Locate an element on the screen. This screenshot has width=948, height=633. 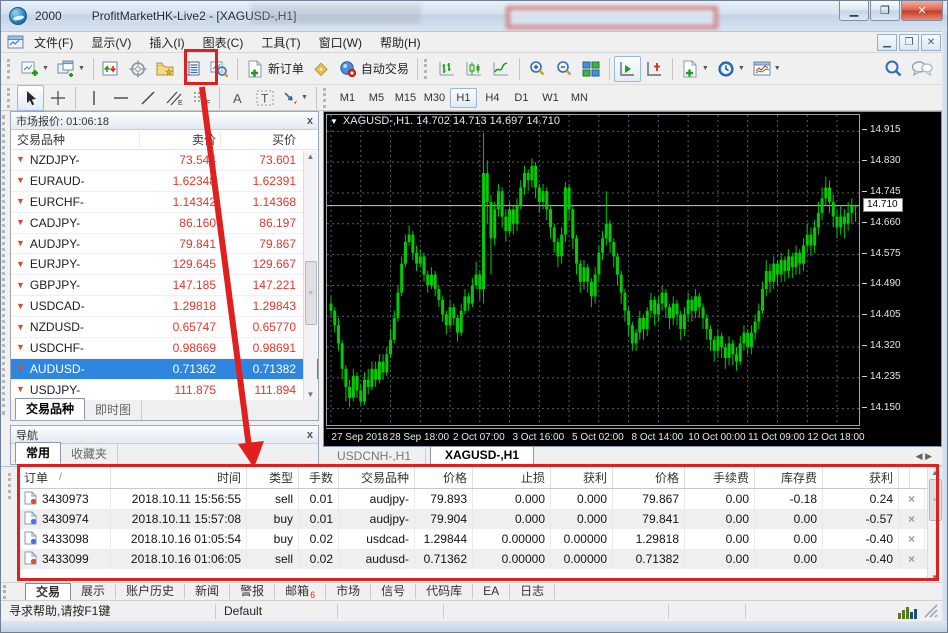
menu-item-2: 插入(I) is located at coordinates (166, 42).